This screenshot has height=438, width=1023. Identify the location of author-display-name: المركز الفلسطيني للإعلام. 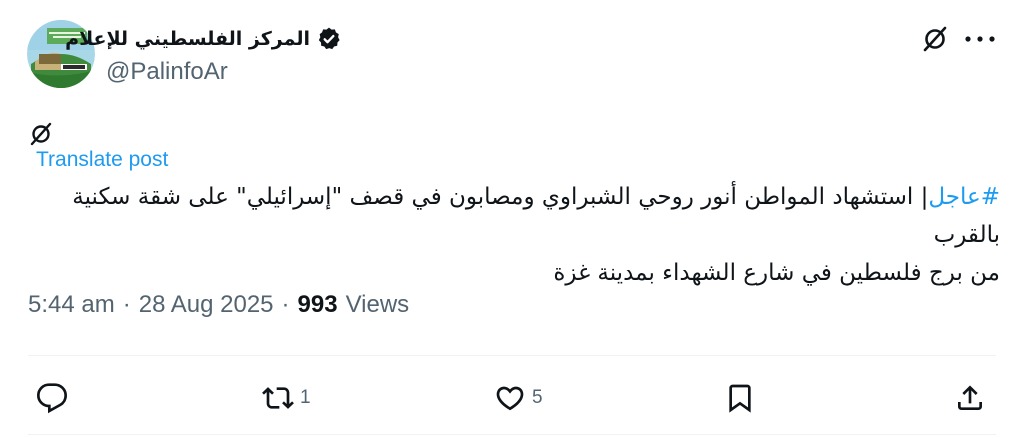
(187, 39).